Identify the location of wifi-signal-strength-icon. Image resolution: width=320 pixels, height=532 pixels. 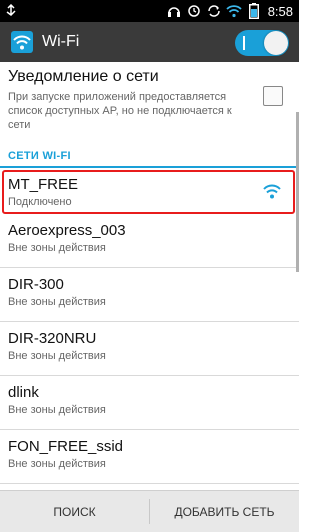
(272, 191).